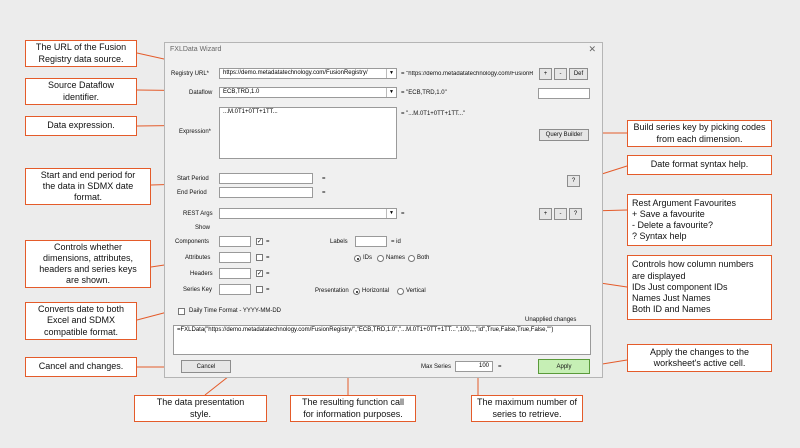 The image size is (800, 448). Describe the element at coordinates (564, 135) in the screenshot. I see `query-builder-button: Query Builder` at that location.